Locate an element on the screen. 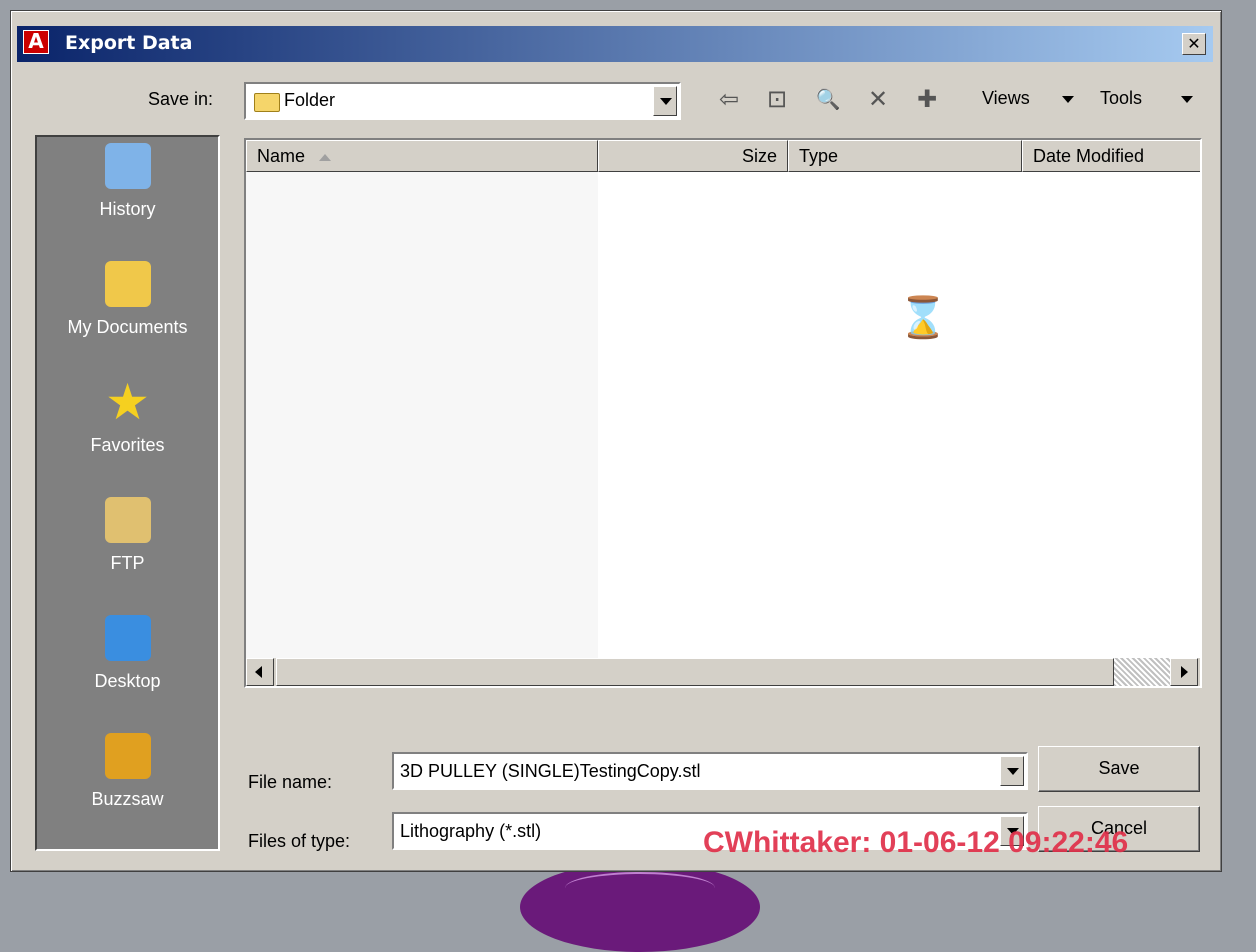  scrollbar-track is located at coordinates (1142, 672).